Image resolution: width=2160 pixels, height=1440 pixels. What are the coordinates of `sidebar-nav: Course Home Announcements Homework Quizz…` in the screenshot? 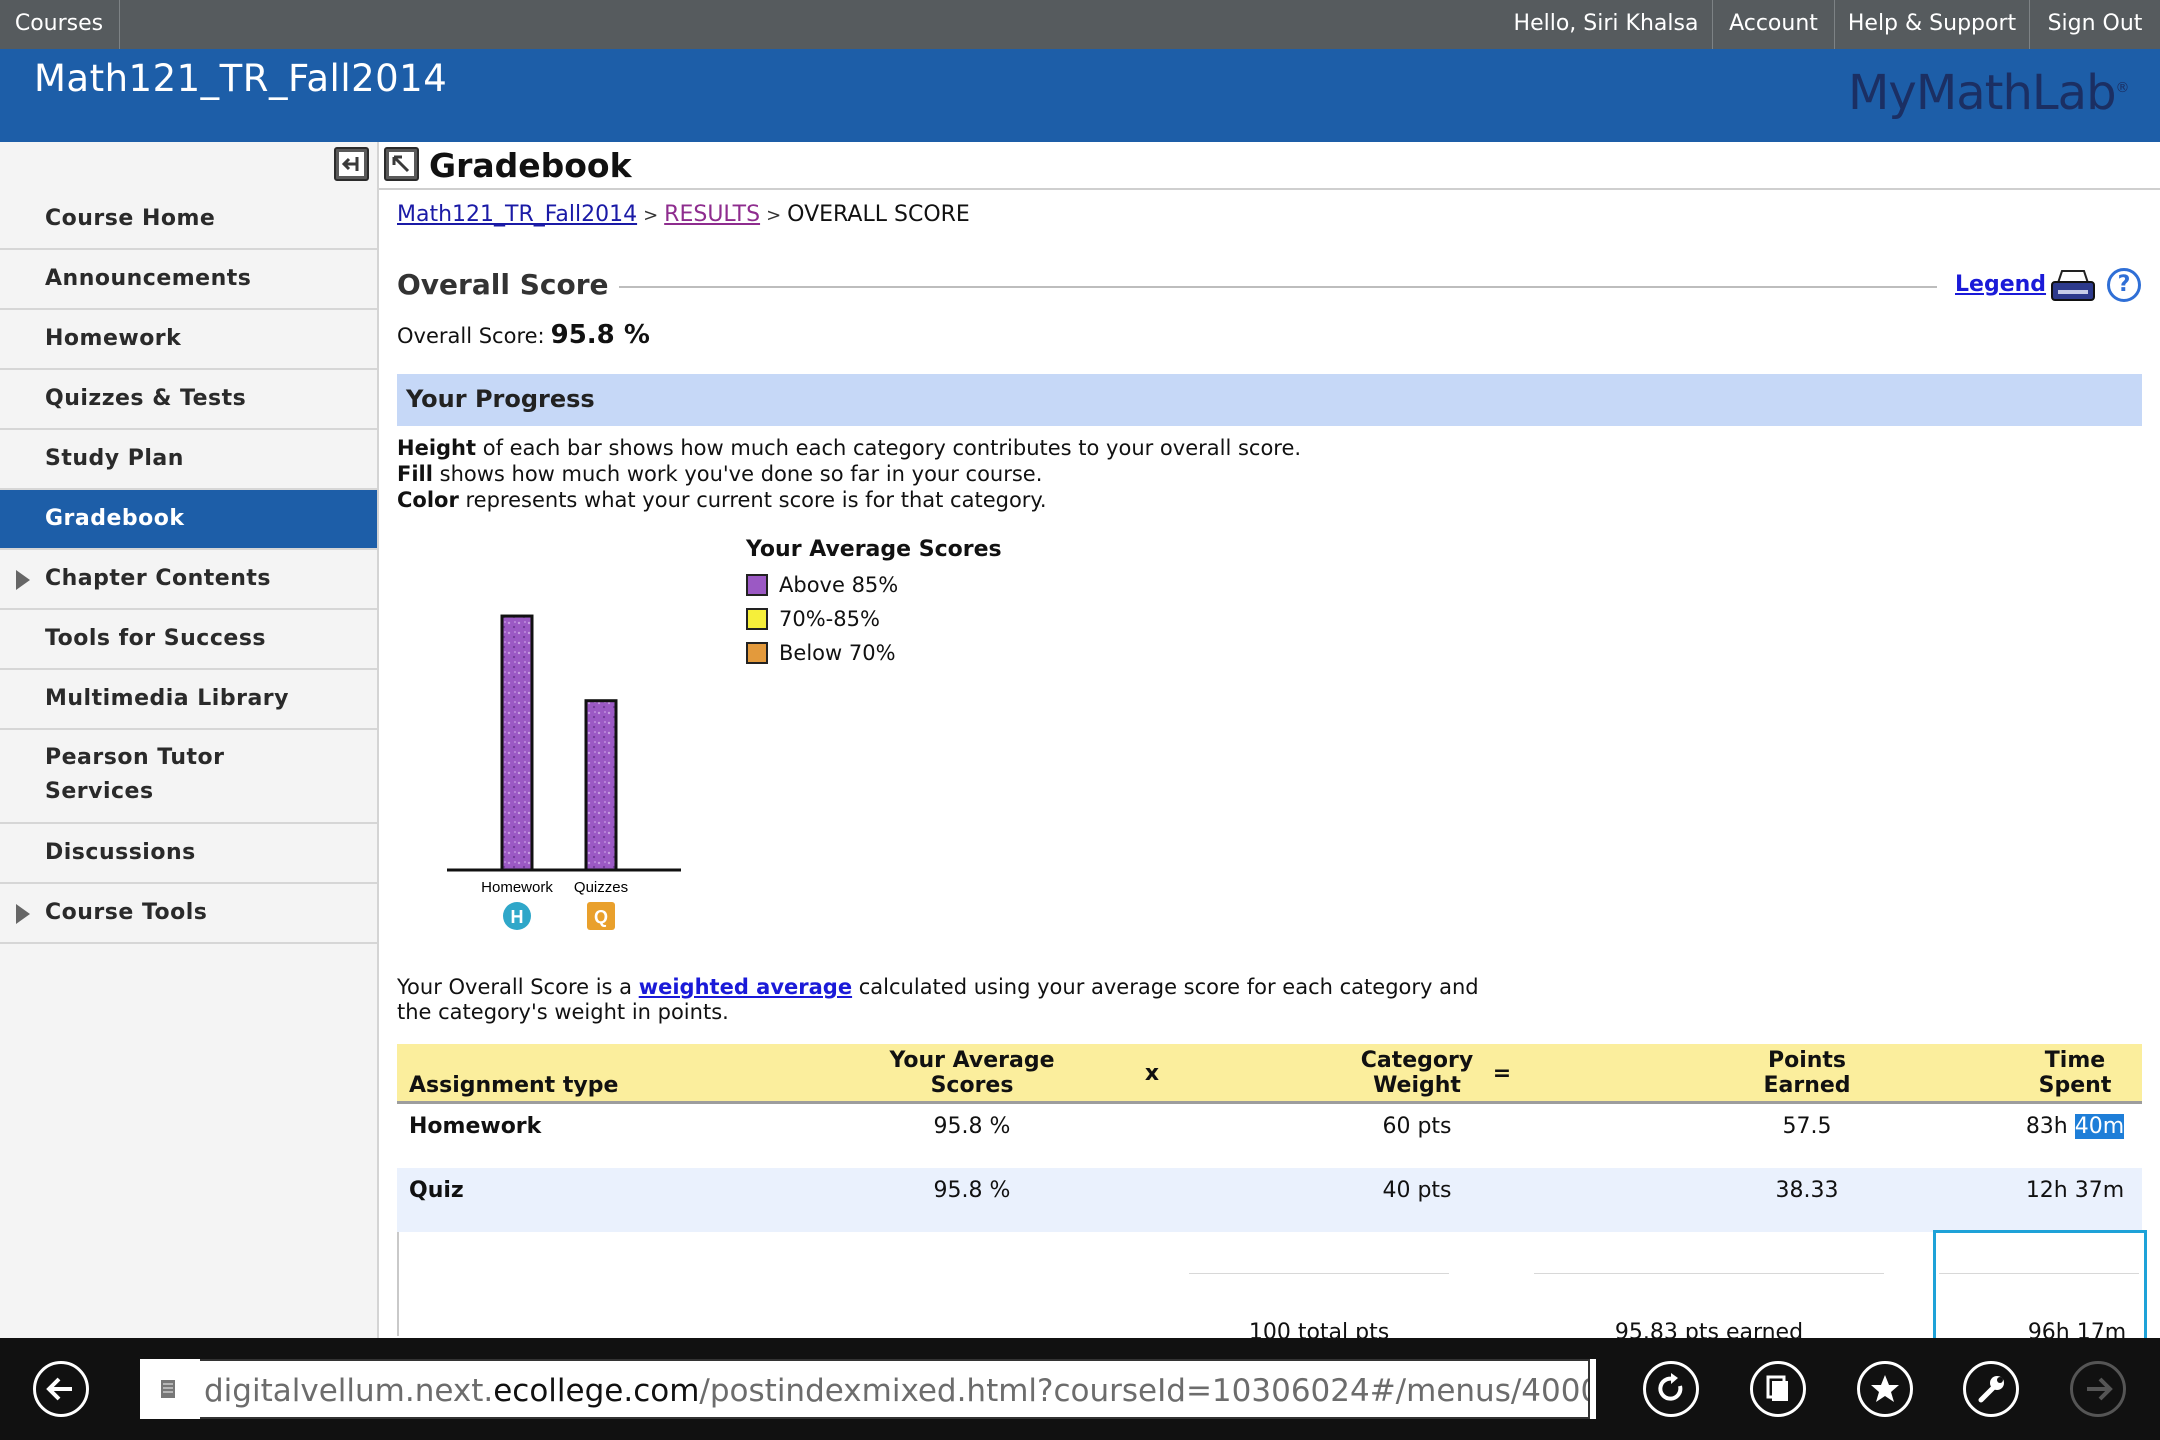 It's located at (188, 567).